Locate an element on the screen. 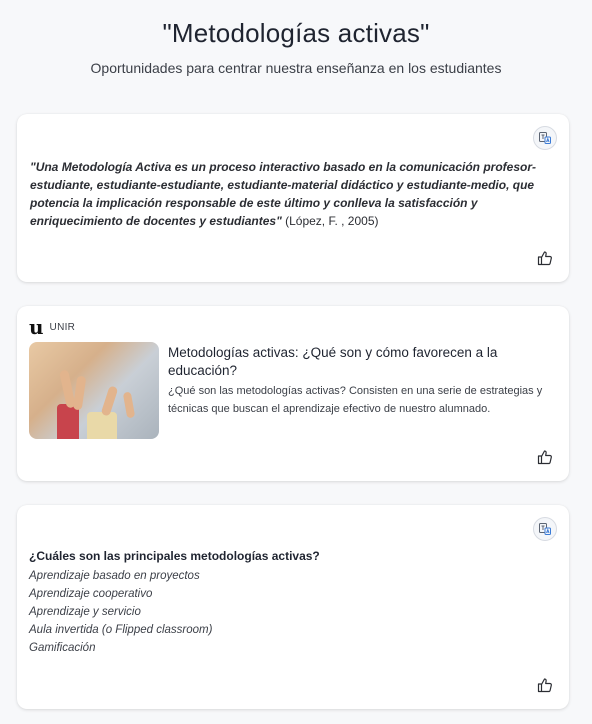 Image resolution: width=592 pixels, height=724 pixels. list-item: Gamificación is located at coordinates (62, 648).